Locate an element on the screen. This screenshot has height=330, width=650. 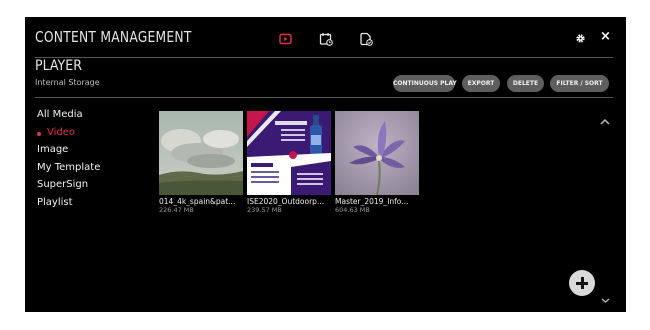
sidebar-item-image: Image is located at coordinates (68, 153).